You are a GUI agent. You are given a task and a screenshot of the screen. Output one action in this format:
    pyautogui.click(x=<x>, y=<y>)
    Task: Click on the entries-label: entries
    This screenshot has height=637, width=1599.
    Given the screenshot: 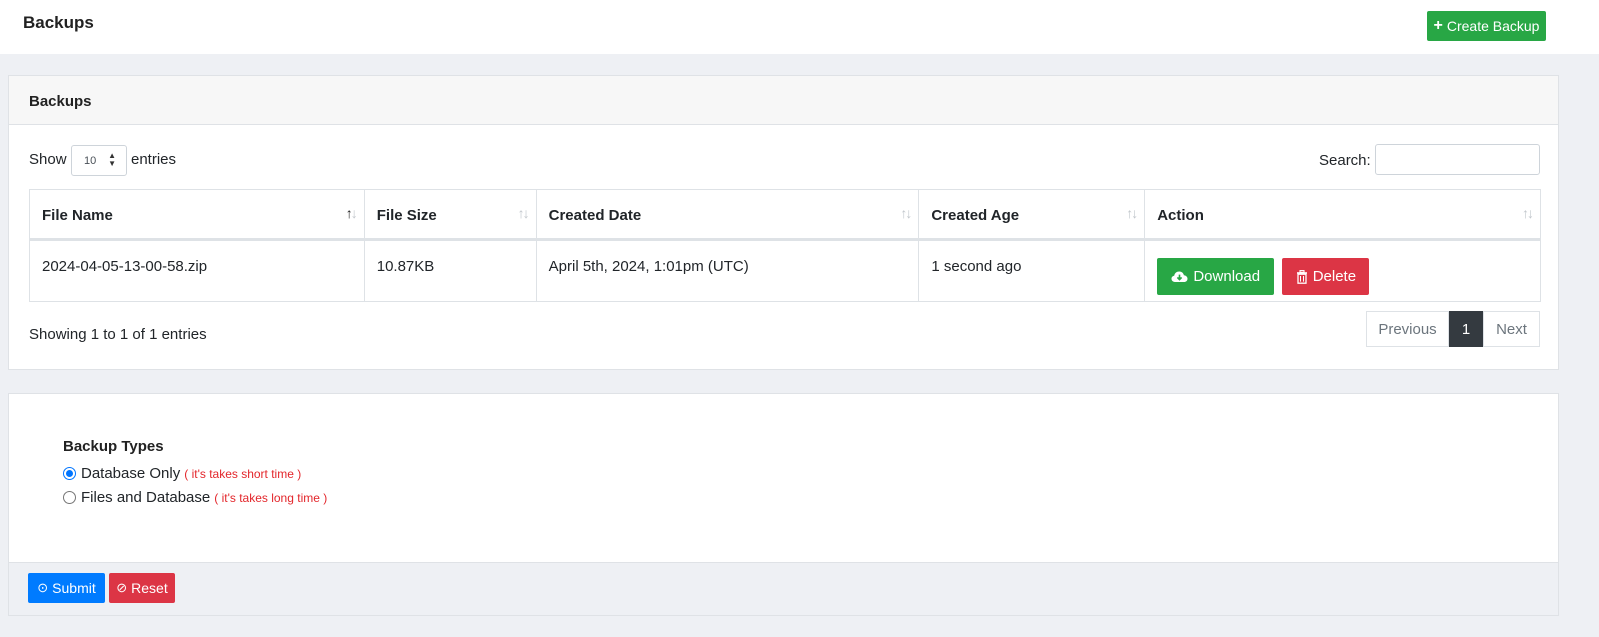 What is the action you would take?
    pyautogui.click(x=154, y=159)
    